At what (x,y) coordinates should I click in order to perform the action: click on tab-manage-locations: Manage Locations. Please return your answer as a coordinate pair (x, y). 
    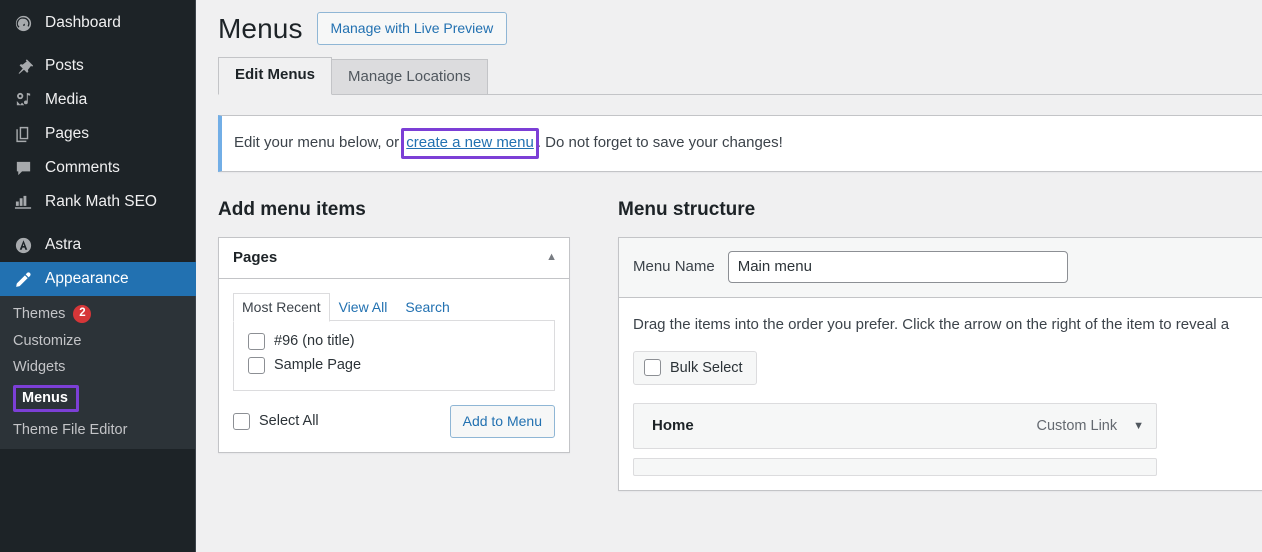
    Looking at the image, I should click on (409, 76).